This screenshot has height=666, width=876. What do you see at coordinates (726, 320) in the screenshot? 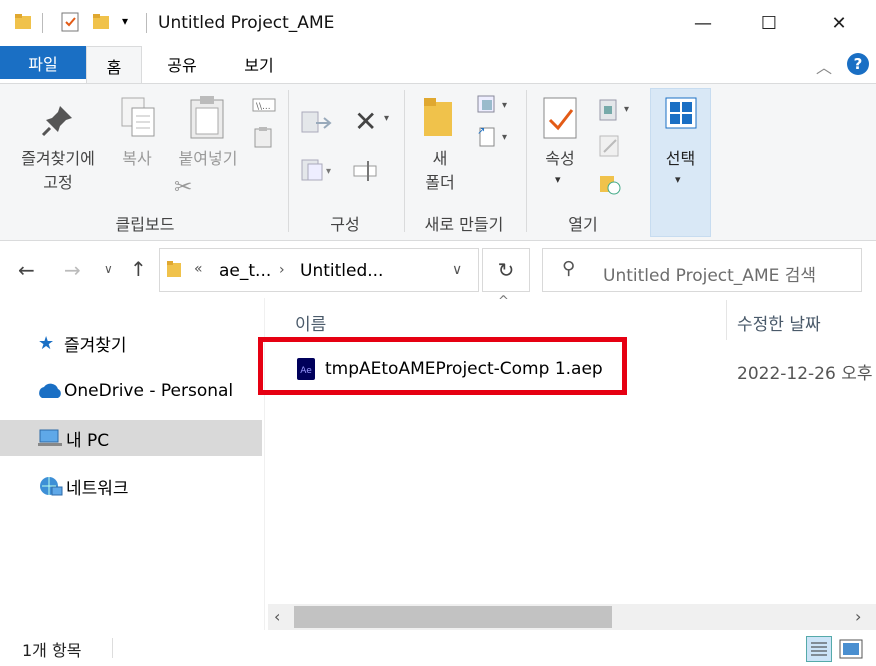
I see `column-divider` at bounding box center [726, 320].